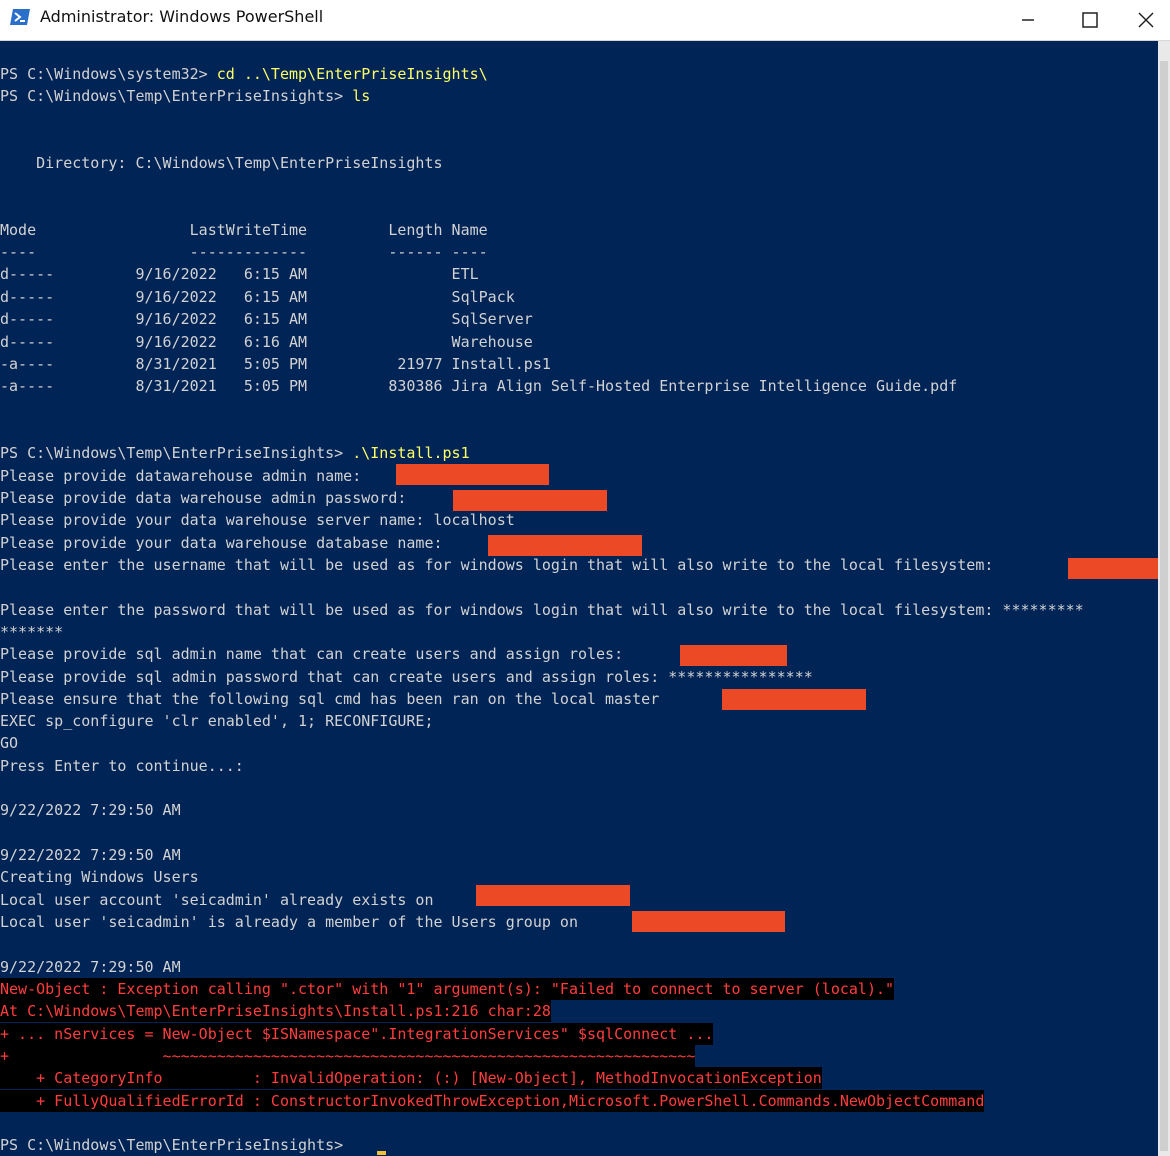 This screenshot has height=1156, width=1170. I want to click on console-line: PS C:\Windows\Temp\EnterPriseInsights>, so click(176, 1145).